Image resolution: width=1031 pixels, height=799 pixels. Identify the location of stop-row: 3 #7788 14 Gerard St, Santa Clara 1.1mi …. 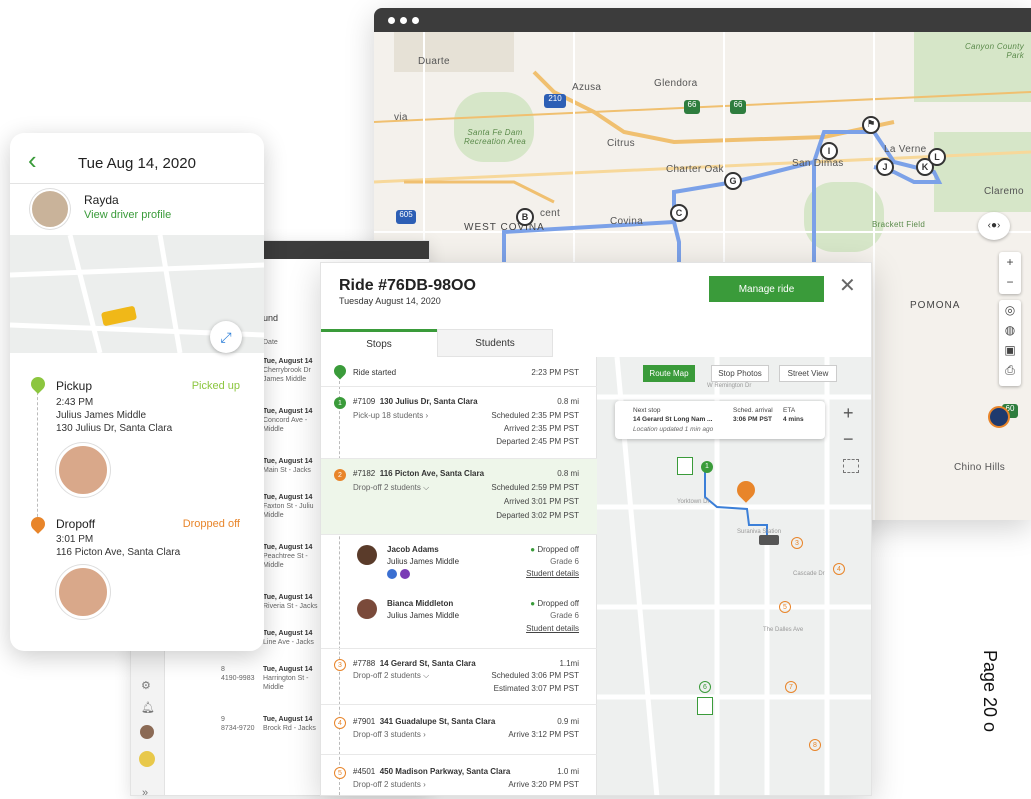
(459, 677).